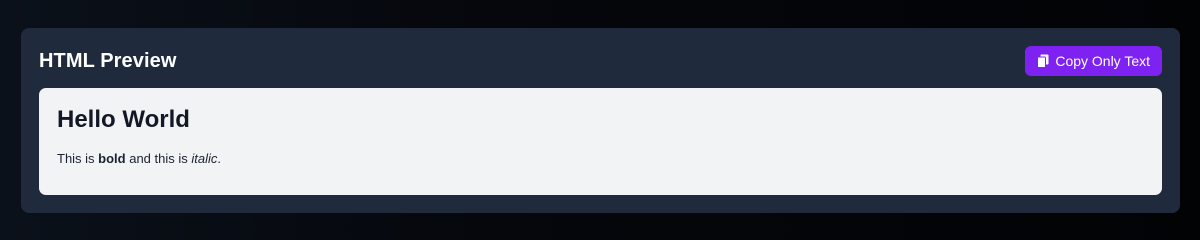 This screenshot has width=1200, height=240. What do you see at coordinates (112, 158) in the screenshot?
I see `paragraph-bold-text: bold` at bounding box center [112, 158].